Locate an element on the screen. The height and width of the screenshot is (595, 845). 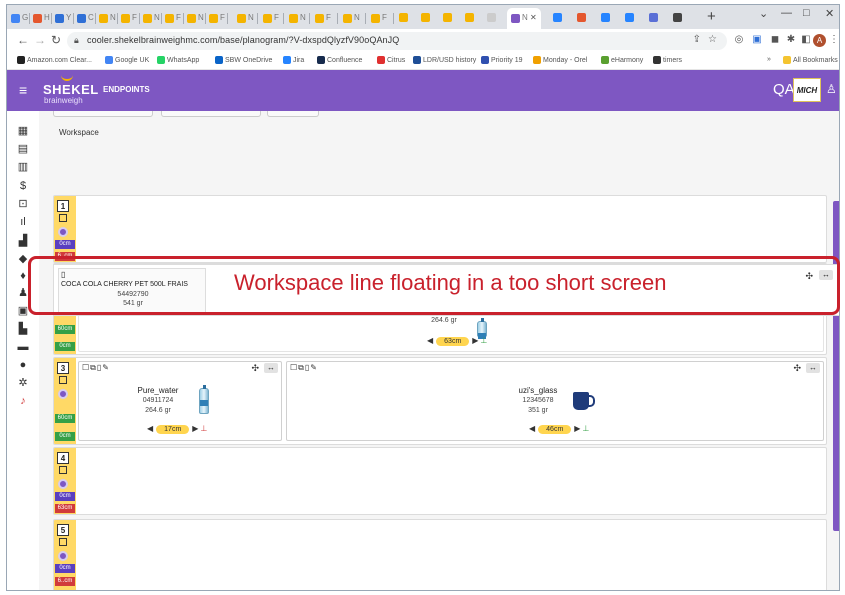
chart-icon: ıl is located at coordinates (23, 222).